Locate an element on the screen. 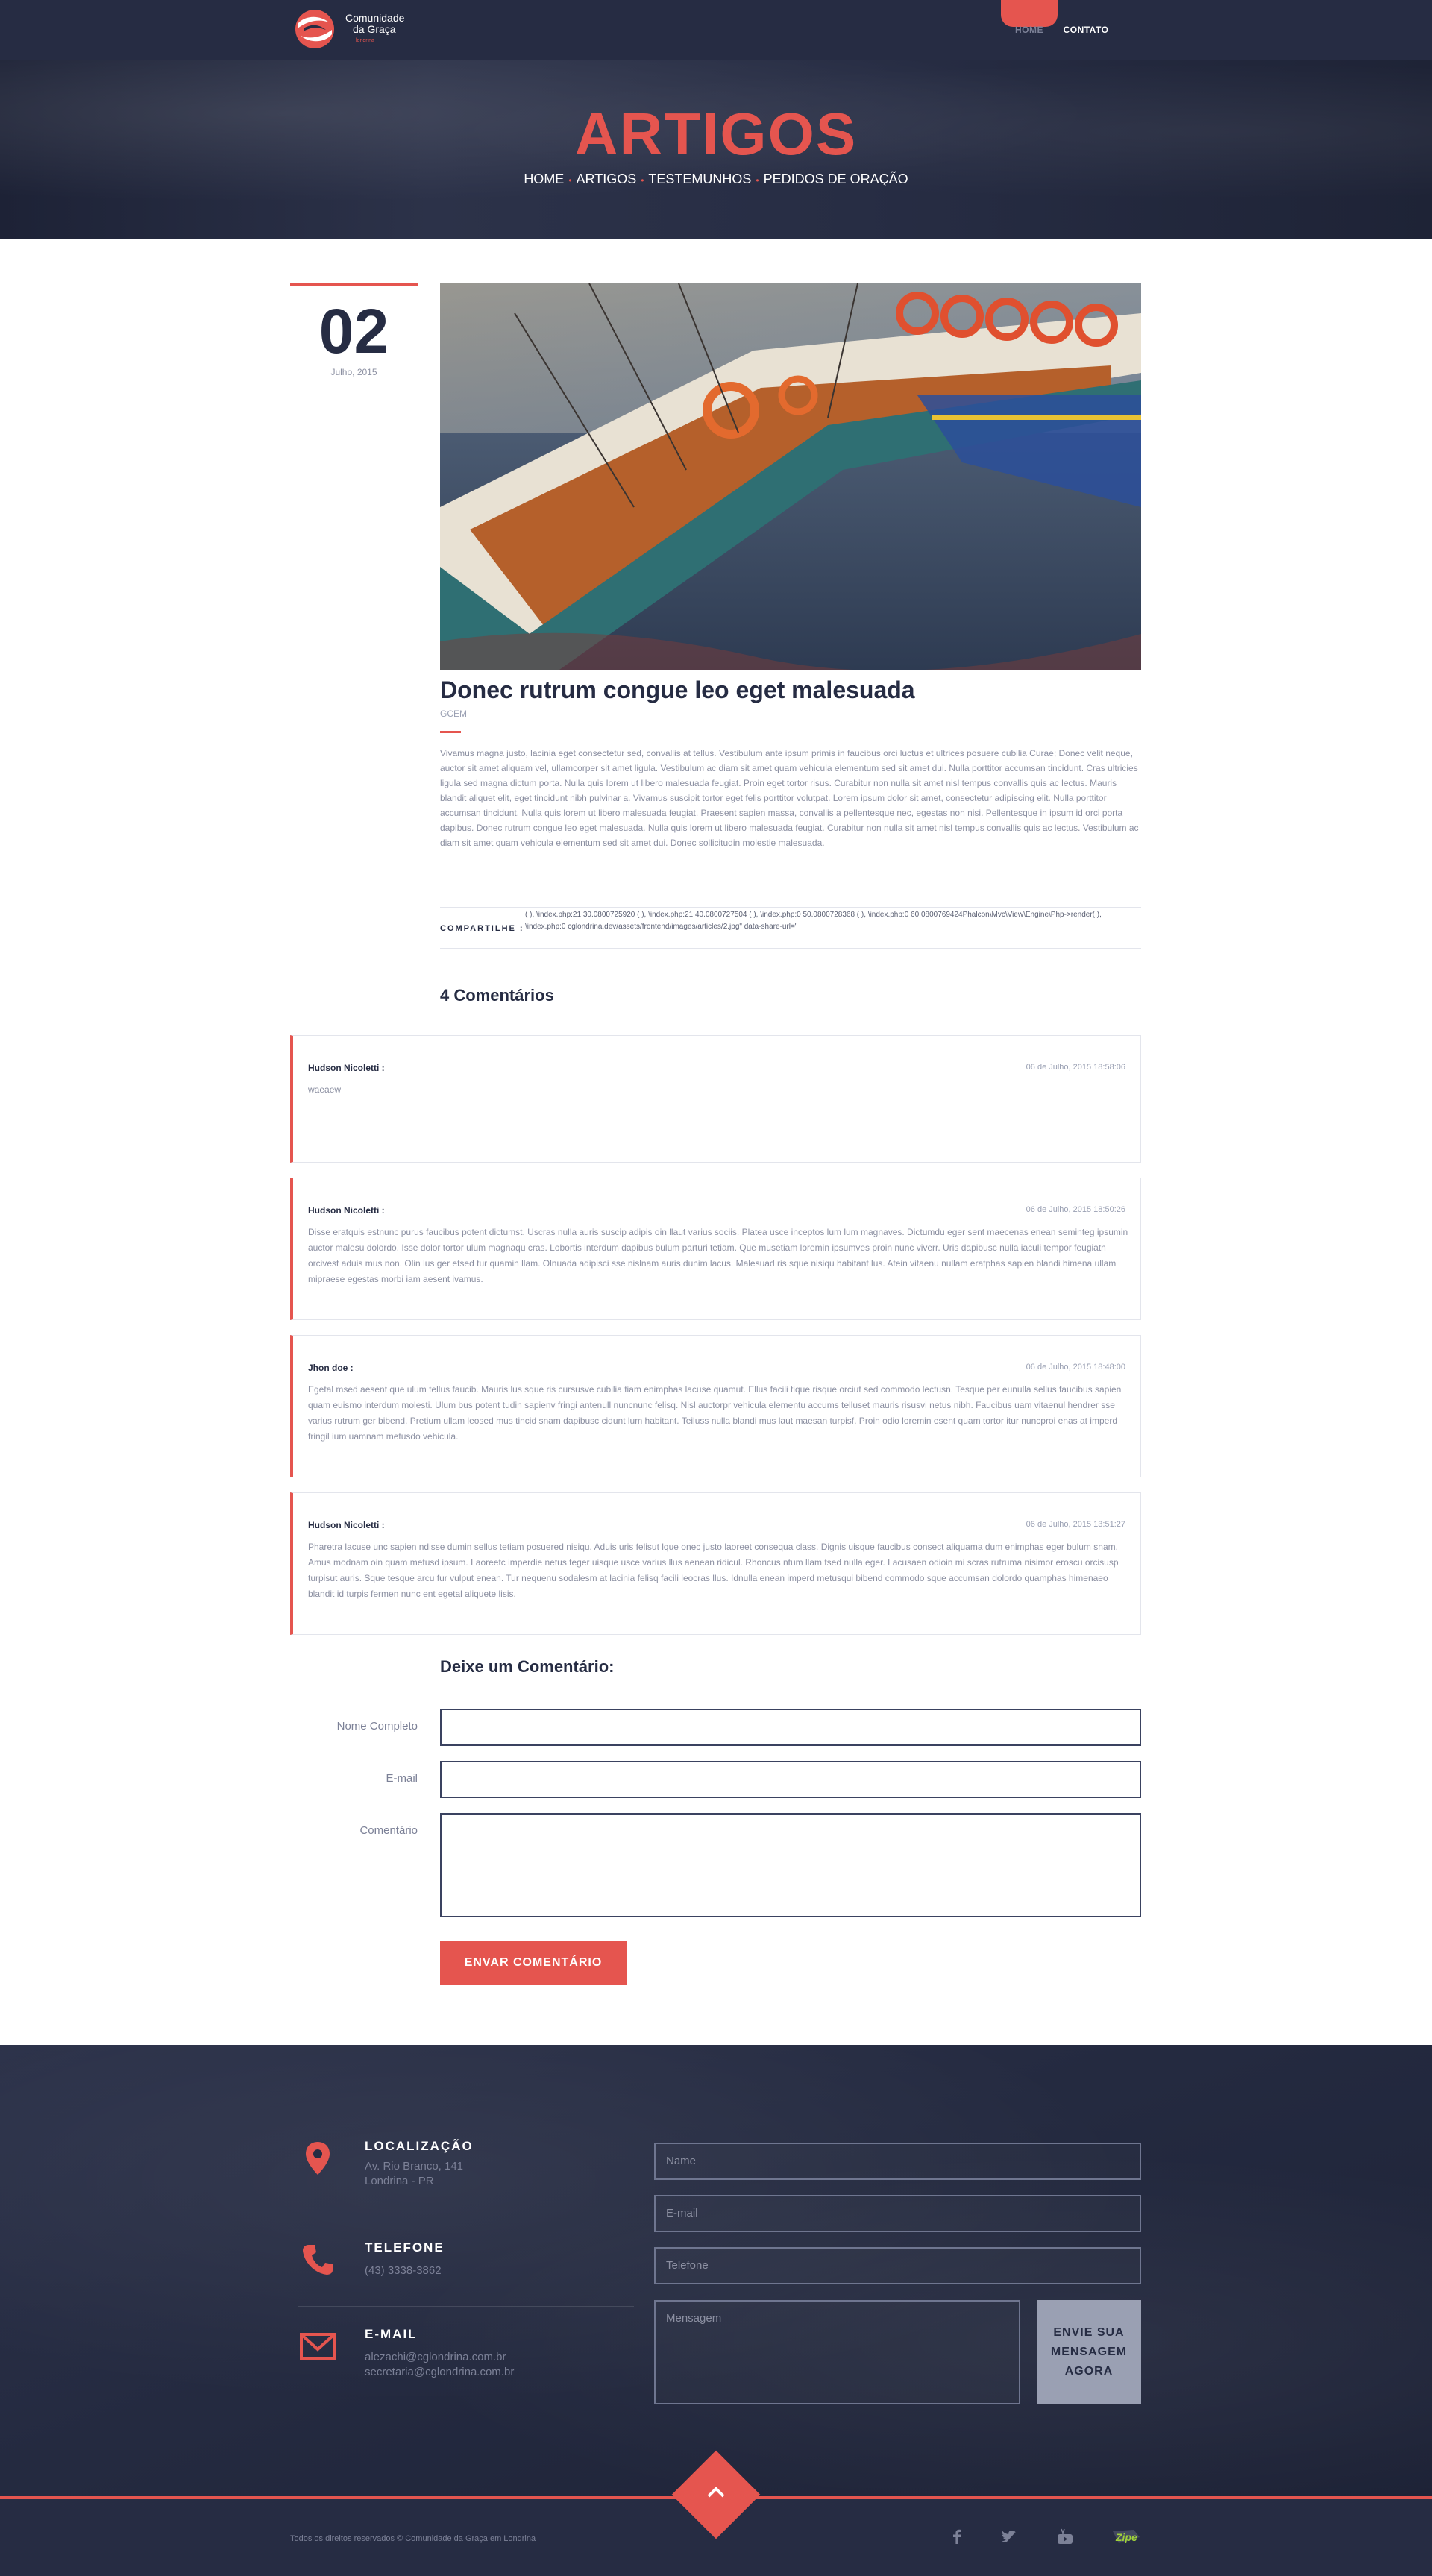 The height and width of the screenshot is (2576, 1432). site-logo: Comunidade da Graça londrina is located at coordinates (347, 29).